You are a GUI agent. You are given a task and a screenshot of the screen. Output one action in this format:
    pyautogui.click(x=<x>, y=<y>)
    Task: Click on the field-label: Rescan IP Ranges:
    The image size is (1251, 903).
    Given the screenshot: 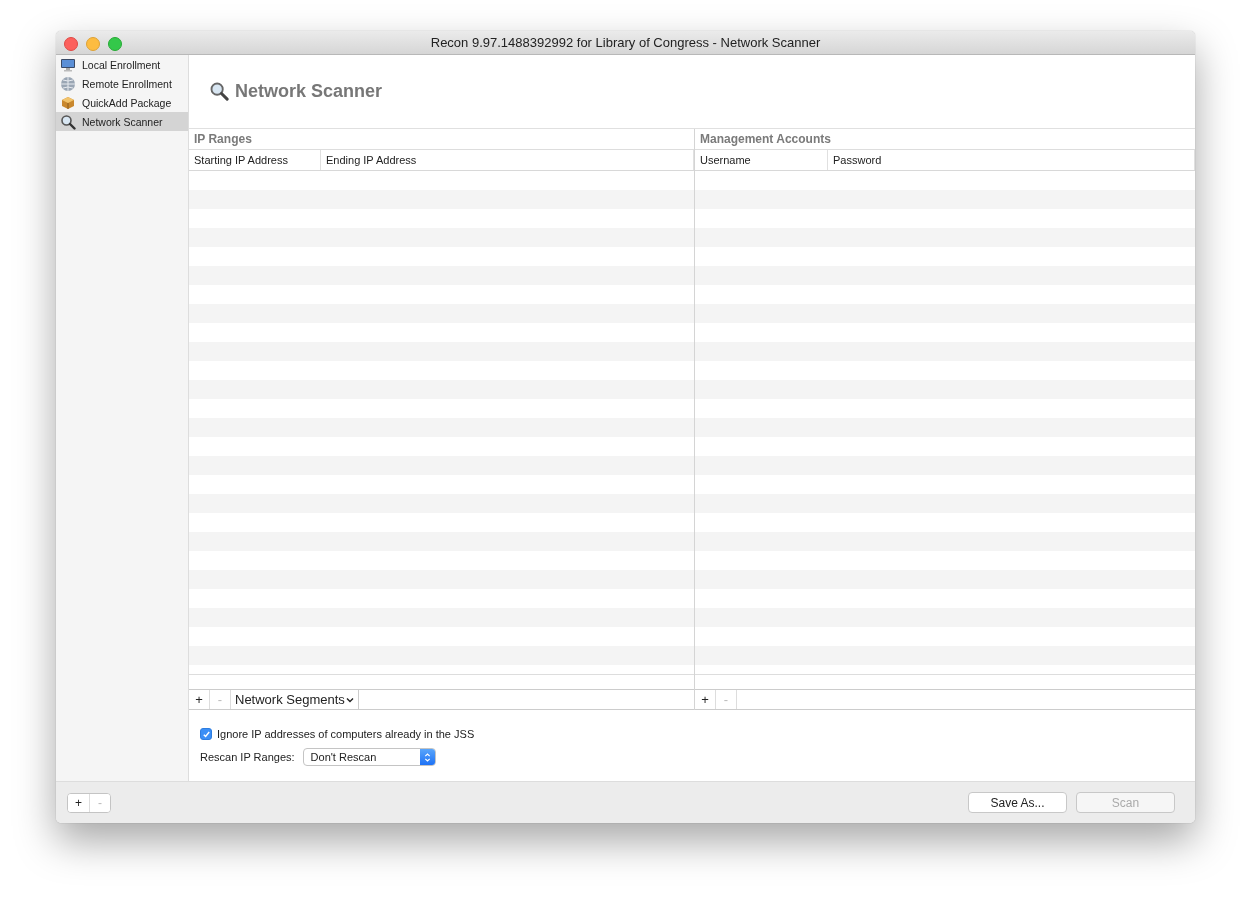 What is the action you would take?
    pyautogui.click(x=247, y=757)
    